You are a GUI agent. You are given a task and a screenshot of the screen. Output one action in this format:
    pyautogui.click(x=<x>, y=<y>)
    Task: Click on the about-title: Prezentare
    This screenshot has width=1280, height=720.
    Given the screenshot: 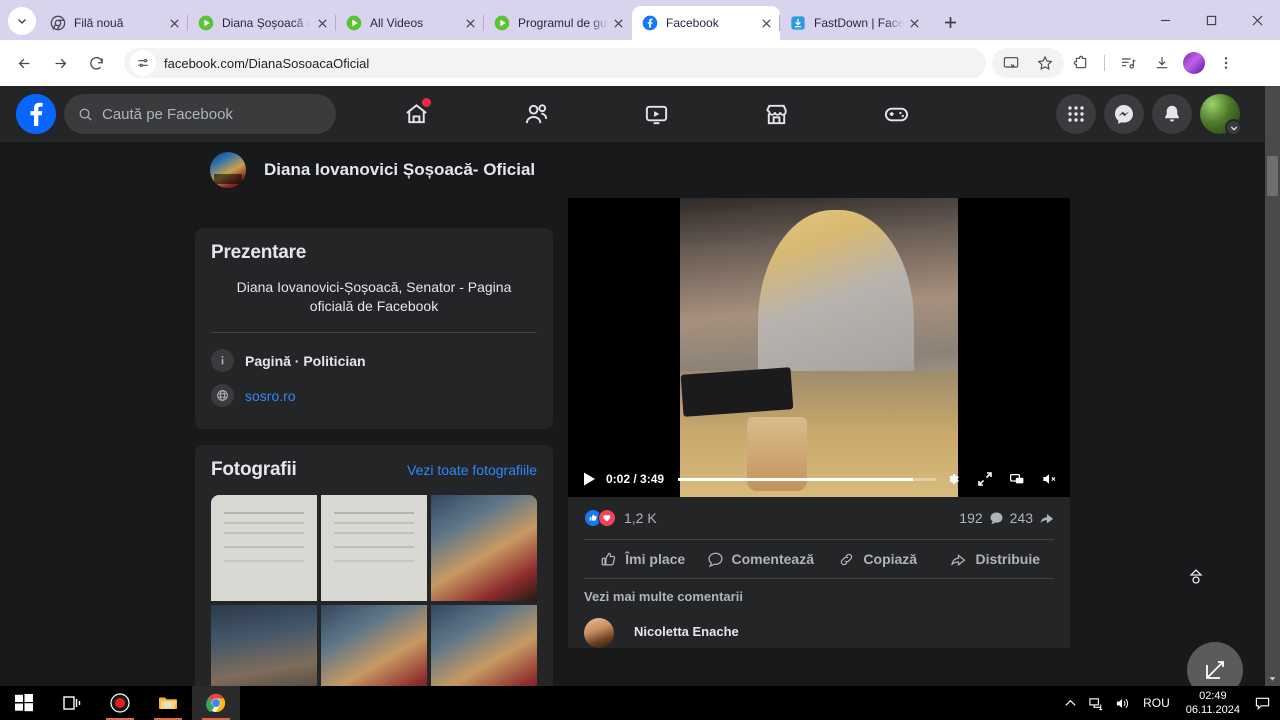 What is the action you would take?
    pyautogui.click(x=259, y=252)
    